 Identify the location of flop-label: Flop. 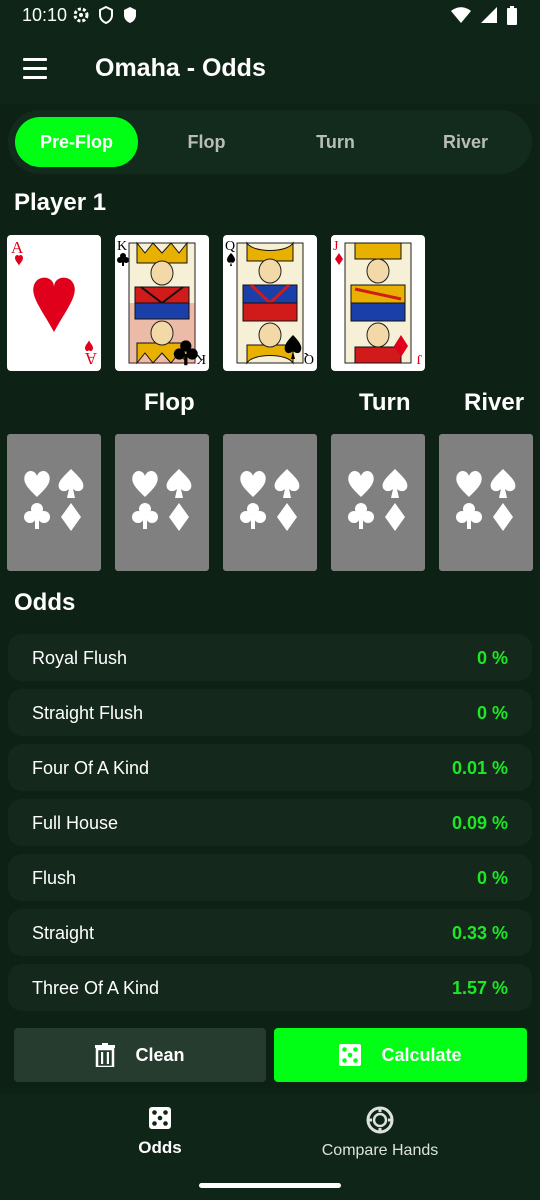
(169, 402).